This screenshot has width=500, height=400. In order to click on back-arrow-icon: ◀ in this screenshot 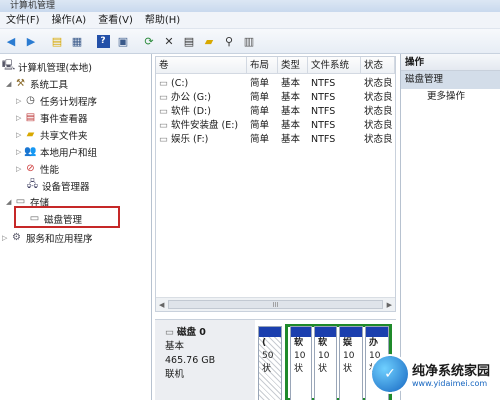, I will do `click(11, 41)`.